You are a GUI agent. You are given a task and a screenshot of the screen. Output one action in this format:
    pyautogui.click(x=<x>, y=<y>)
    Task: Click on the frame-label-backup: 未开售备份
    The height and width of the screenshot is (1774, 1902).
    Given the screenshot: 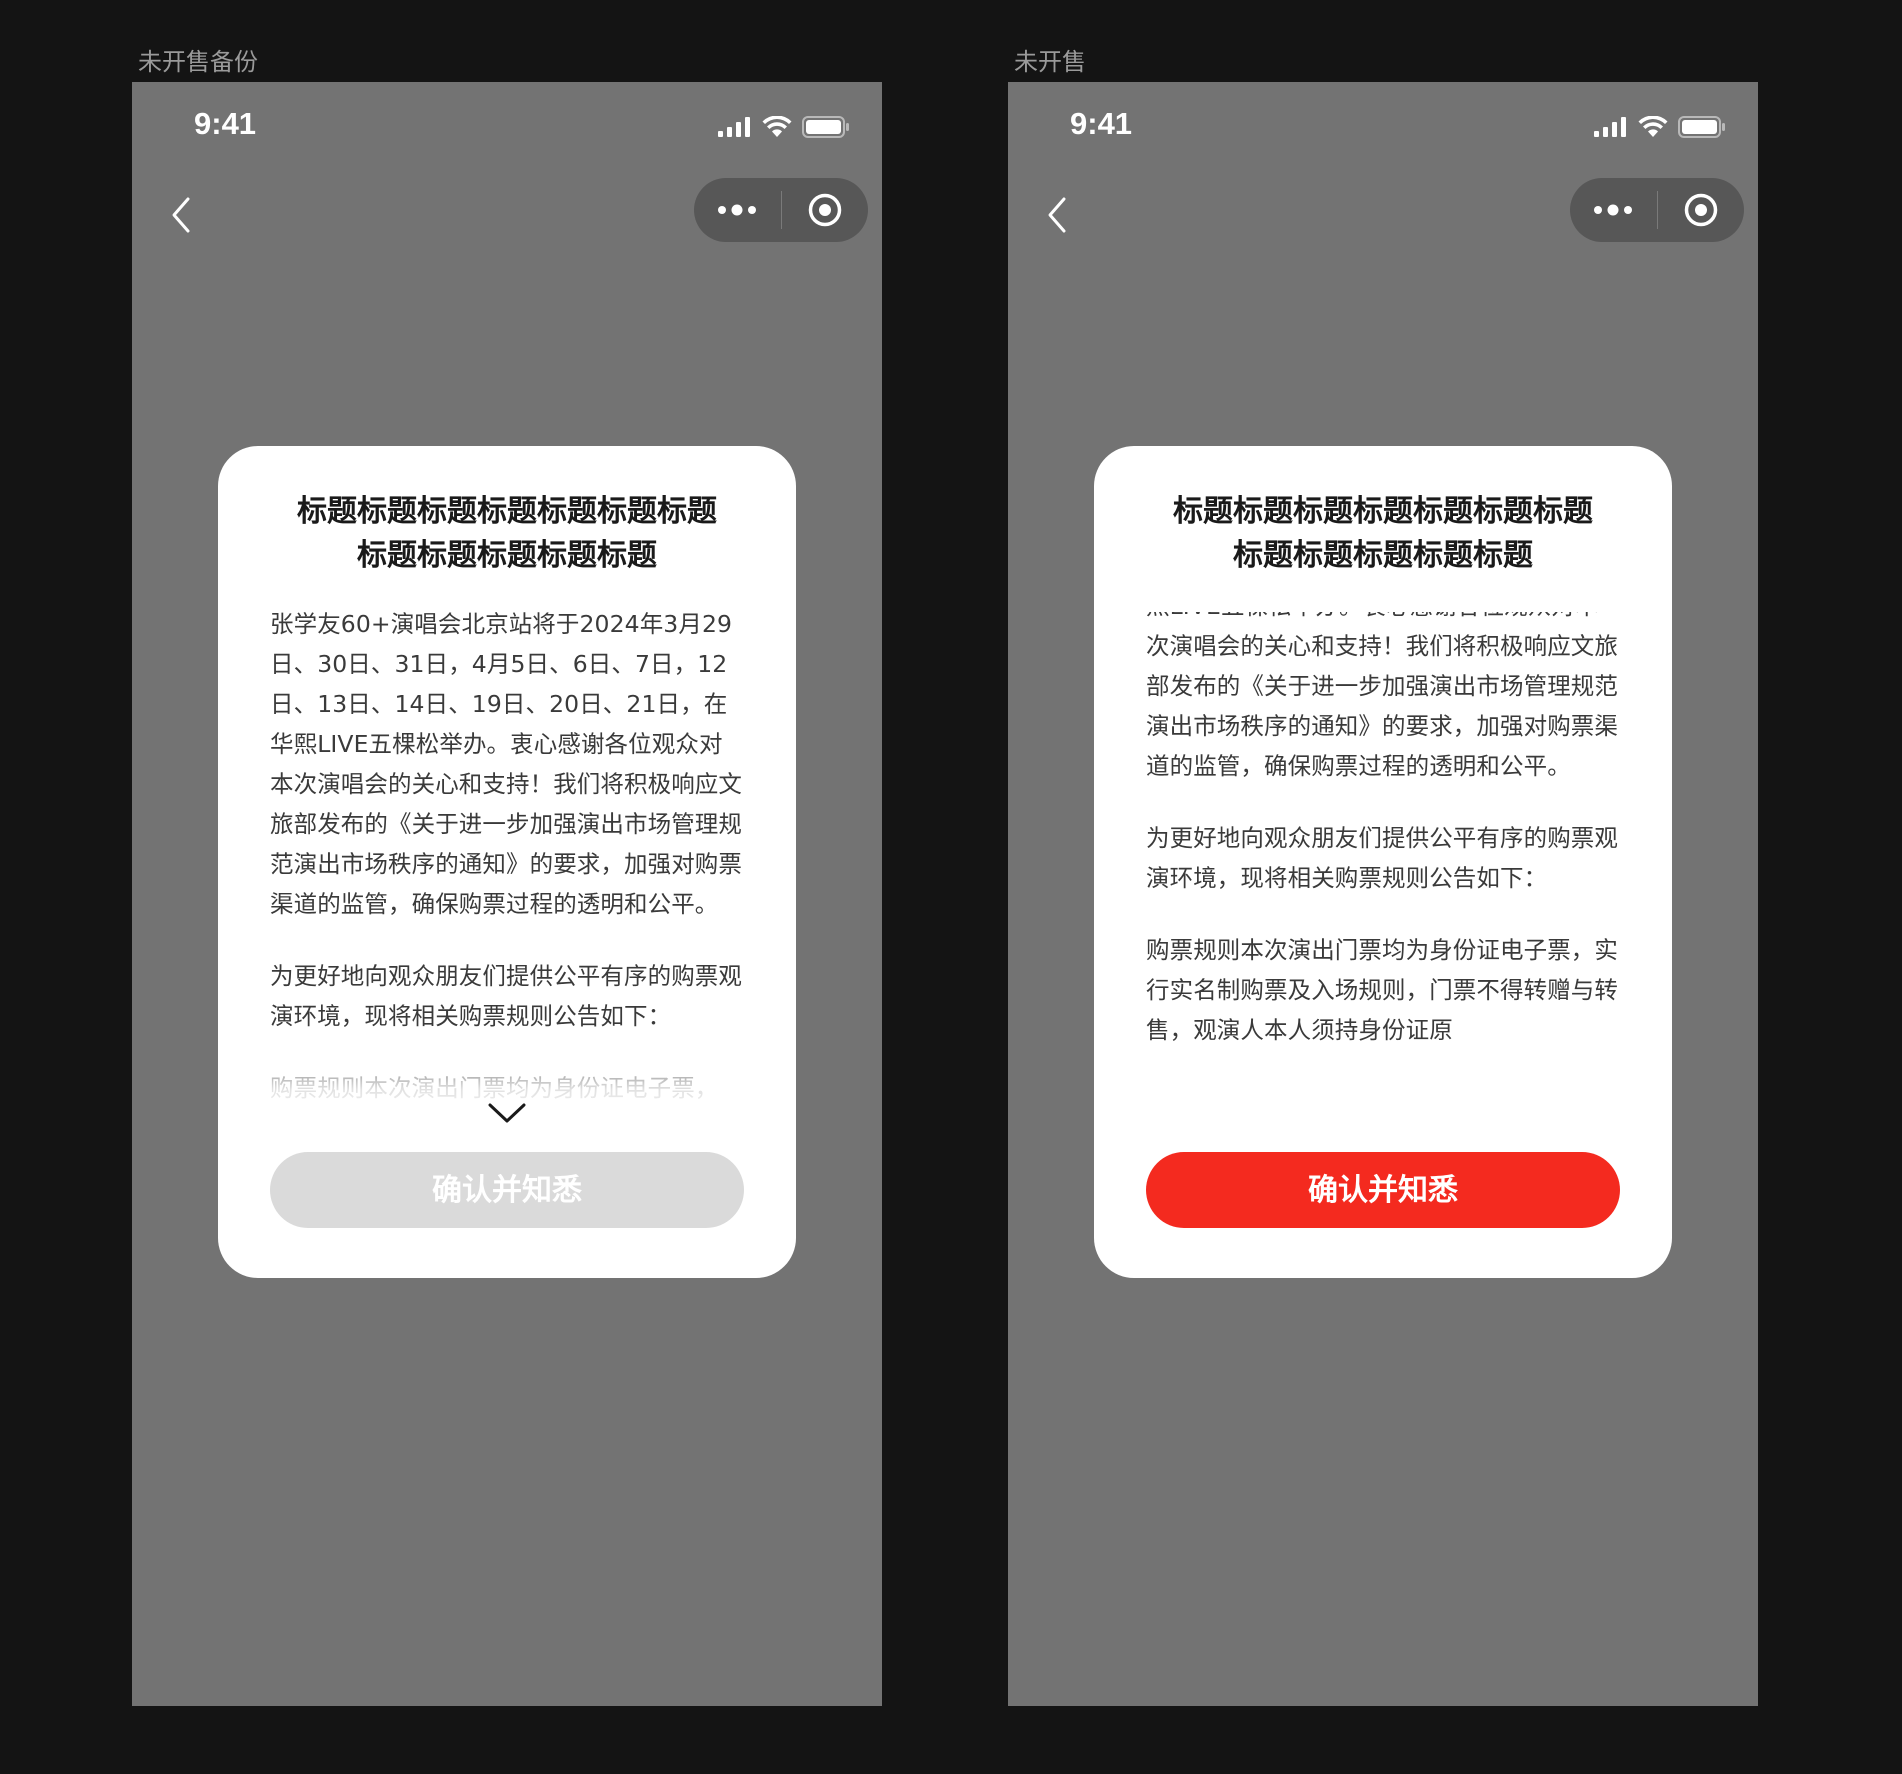 What is the action you would take?
    pyautogui.click(x=198, y=62)
    